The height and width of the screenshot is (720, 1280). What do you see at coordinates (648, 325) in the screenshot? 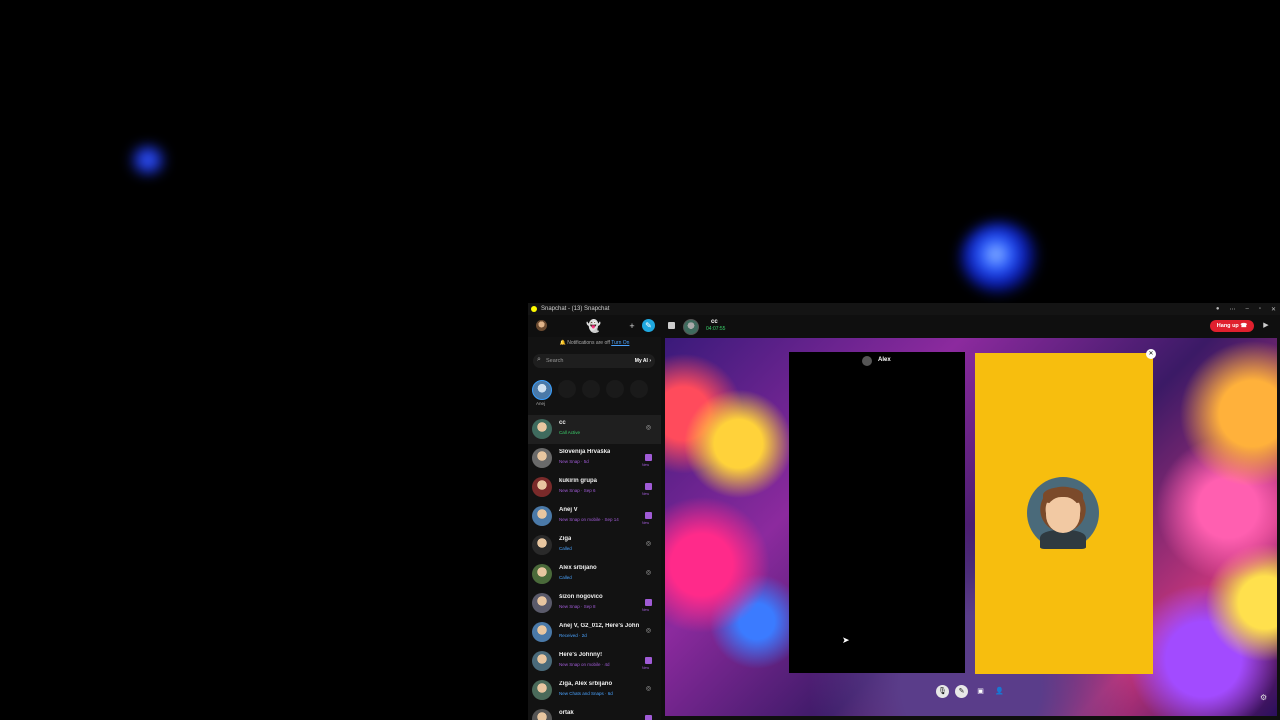
I see `new-chat-icon: ✎` at bounding box center [648, 325].